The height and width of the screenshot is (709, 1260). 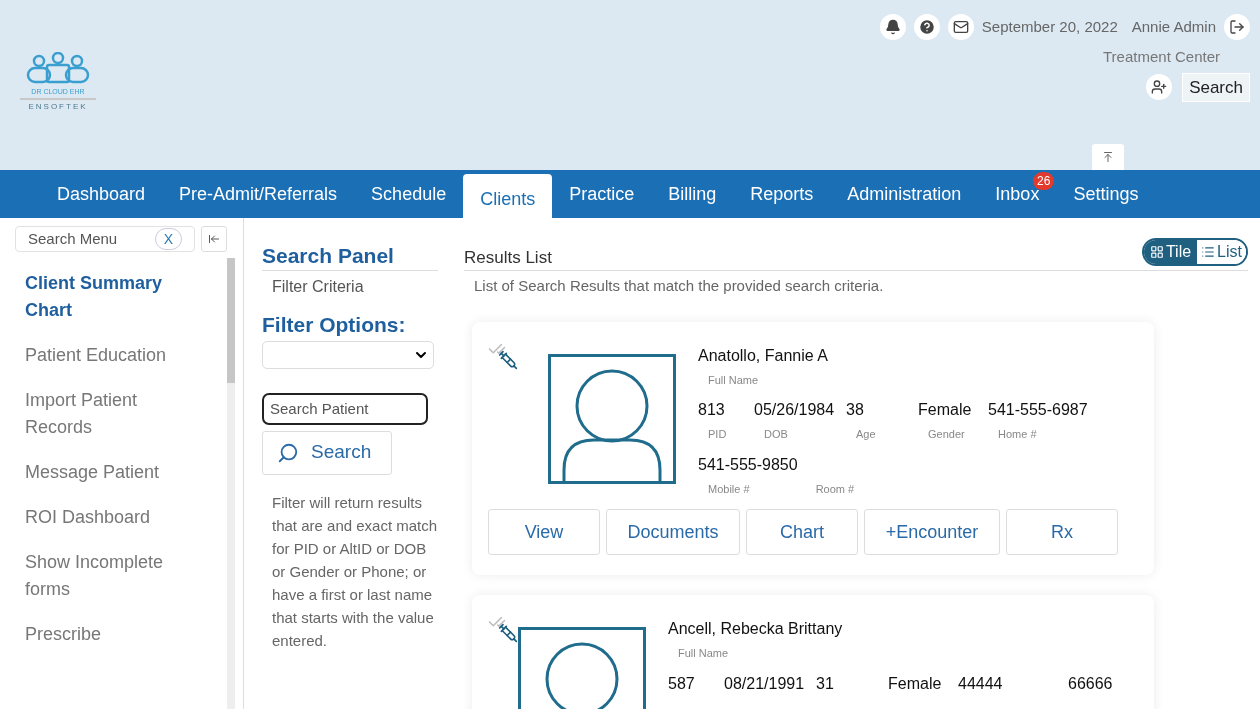 What do you see at coordinates (120, 414) in the screenshot?
I see `sidebar-menu-item: Import Patient Records` at bounding box center [120, 414].